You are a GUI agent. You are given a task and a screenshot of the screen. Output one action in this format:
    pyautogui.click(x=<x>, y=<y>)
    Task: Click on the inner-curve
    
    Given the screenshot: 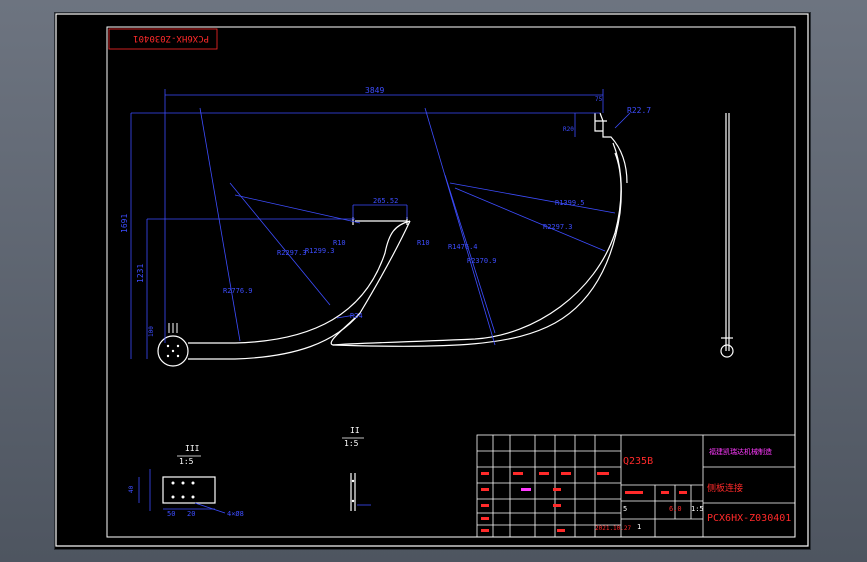 What is the action you would take?
    pyautogui.click(x=274, y=336)
    